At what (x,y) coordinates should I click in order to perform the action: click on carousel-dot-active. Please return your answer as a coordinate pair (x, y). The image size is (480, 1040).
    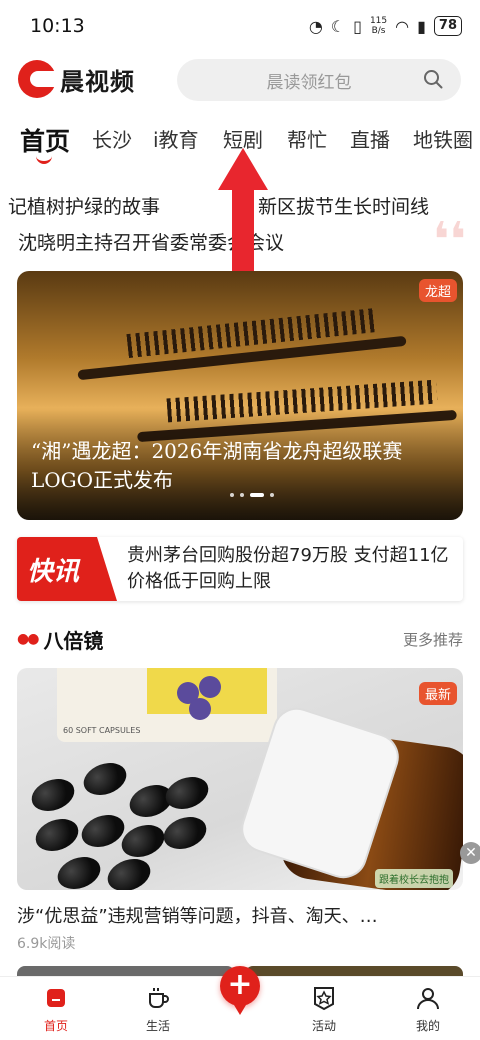
    Looking at the image, I should click on (257, 495).